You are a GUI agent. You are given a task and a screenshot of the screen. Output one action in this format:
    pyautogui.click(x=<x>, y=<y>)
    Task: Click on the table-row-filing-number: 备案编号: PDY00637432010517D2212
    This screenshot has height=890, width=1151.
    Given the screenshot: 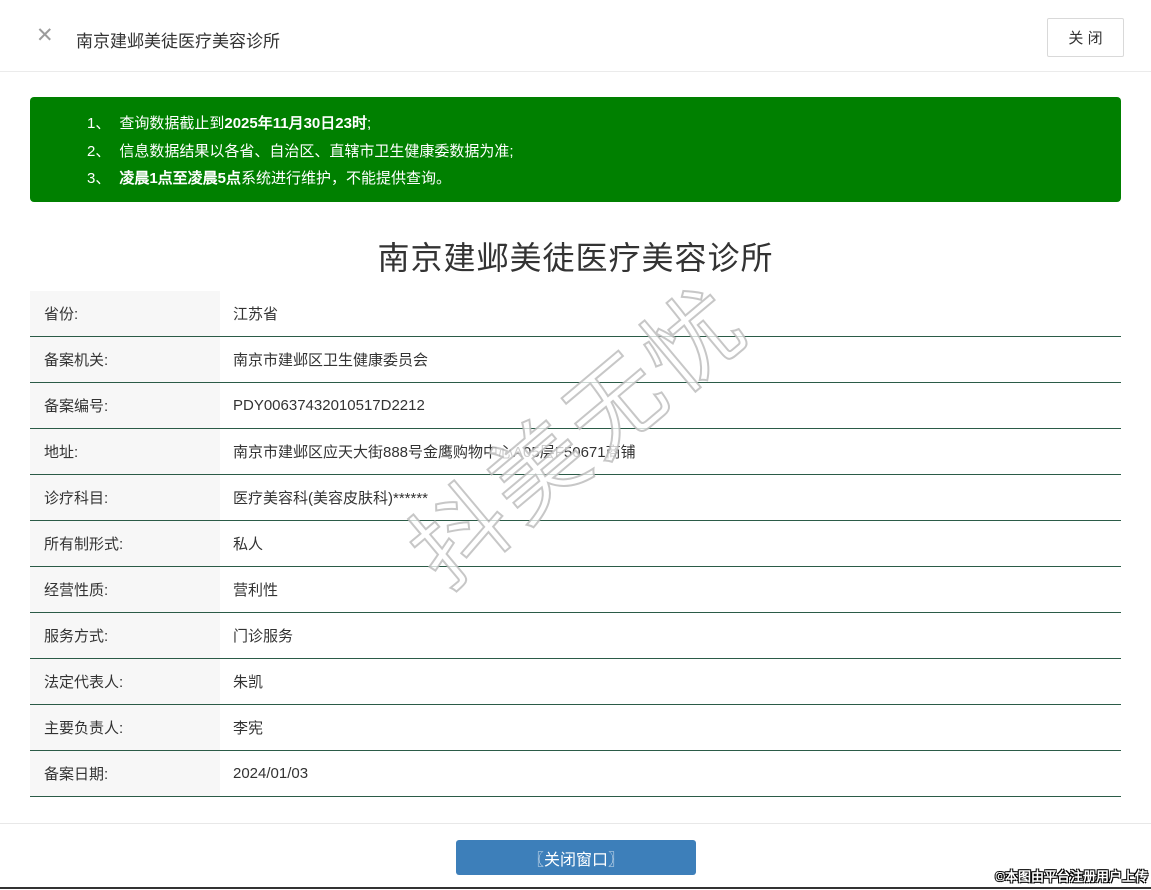 What is the action you would take?
    pyautogui.click(x=575, y=406)
    